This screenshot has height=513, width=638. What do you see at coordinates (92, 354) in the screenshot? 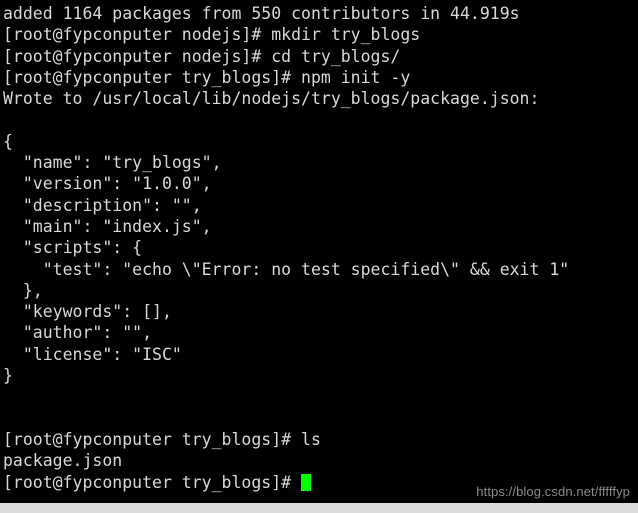
I see `terminal-line-json-license: "license": "ISC"` at bounding box center [92, 354].